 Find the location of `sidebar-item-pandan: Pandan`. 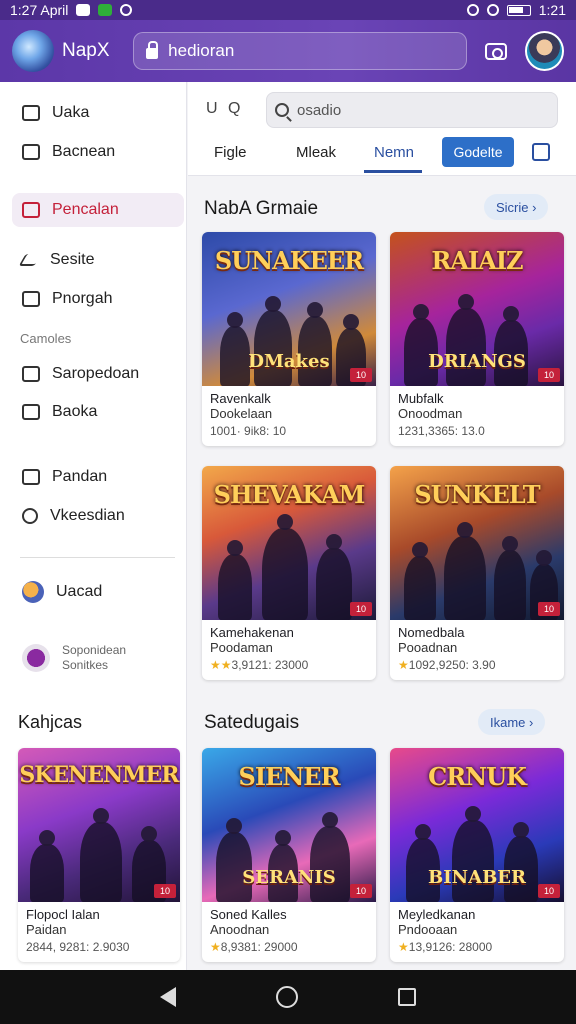

sidebar-item-pandan: Pandan is located at coordinates (98, 477).